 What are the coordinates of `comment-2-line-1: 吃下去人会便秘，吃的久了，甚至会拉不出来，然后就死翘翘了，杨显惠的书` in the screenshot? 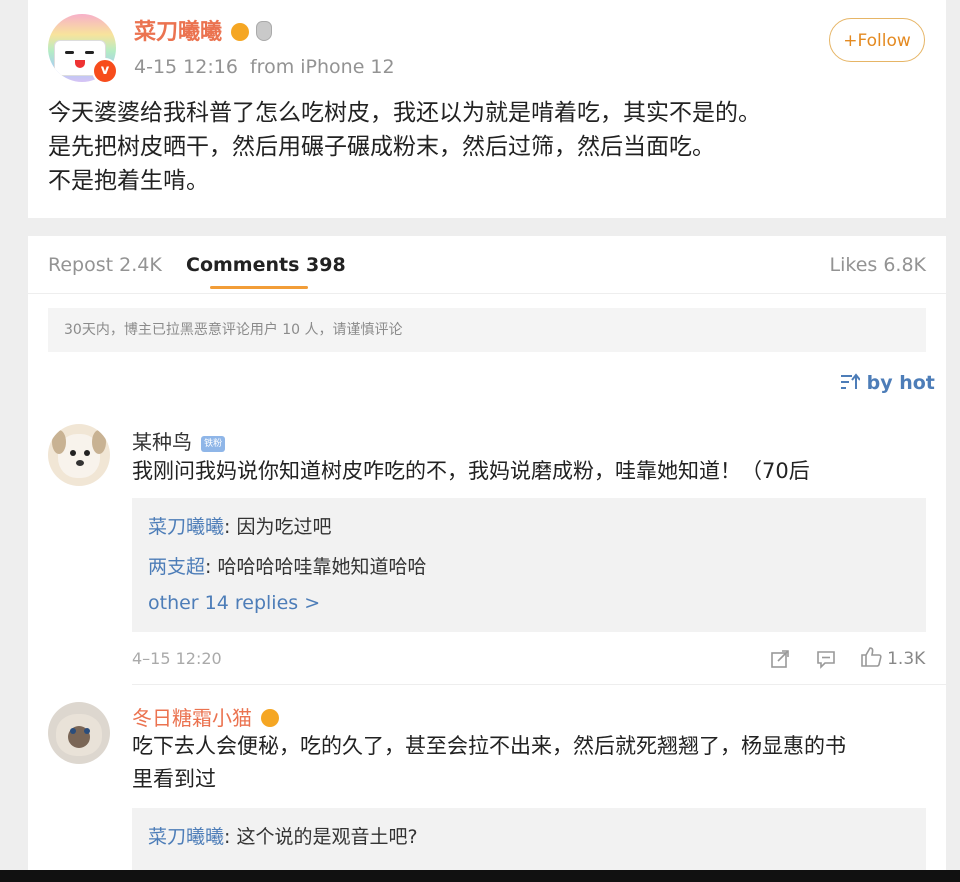 It's located at (489, 746).